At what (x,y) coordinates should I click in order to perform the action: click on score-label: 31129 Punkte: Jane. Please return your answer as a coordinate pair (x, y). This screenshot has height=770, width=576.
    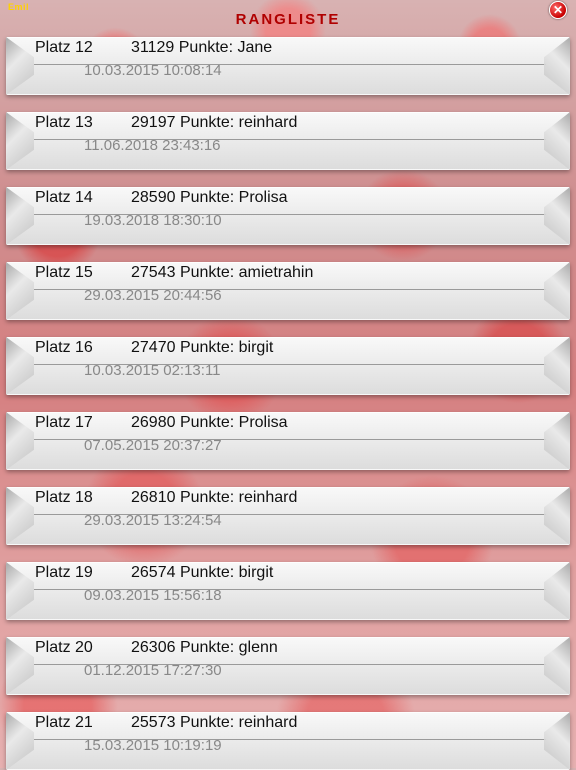
    Looking at the image, I should click on (202, 47).